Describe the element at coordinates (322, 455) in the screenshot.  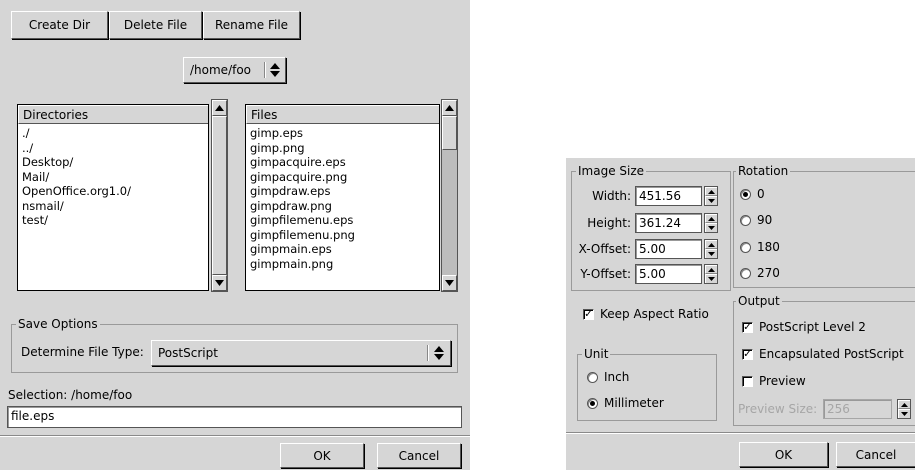
I see `ok-button: OK` at that location.